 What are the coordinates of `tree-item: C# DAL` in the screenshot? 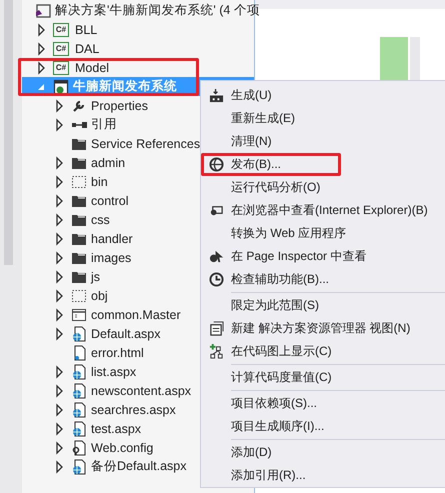 It's located at (138, 48).